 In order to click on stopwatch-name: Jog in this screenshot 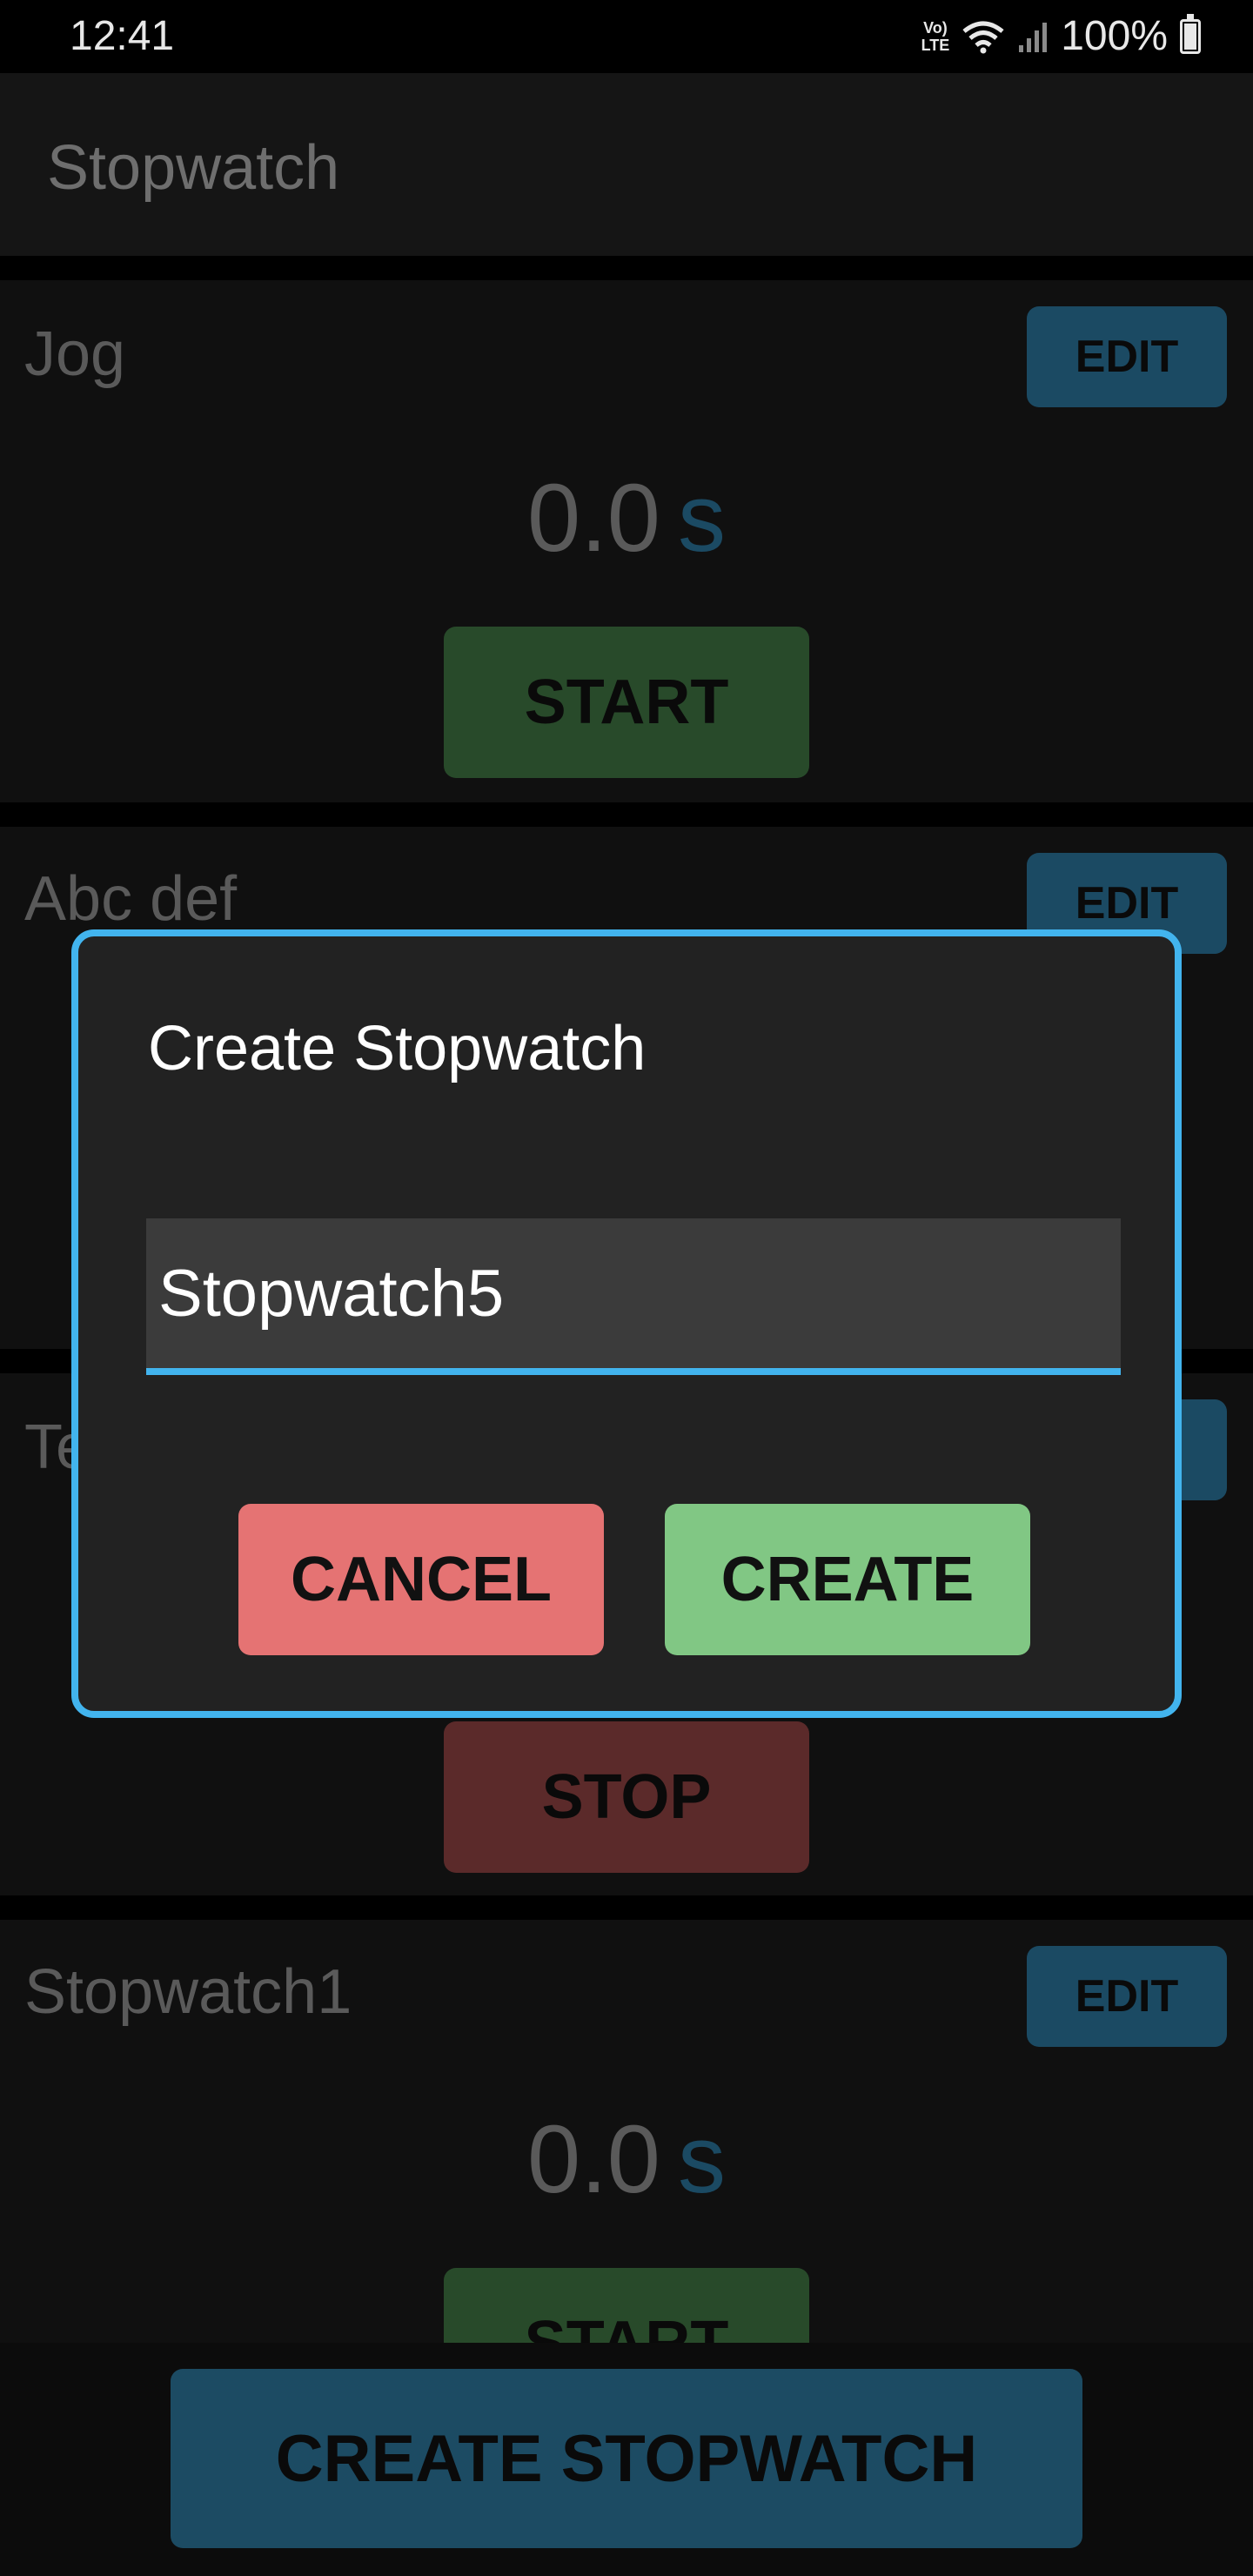, I will do `click(75, 354)`.